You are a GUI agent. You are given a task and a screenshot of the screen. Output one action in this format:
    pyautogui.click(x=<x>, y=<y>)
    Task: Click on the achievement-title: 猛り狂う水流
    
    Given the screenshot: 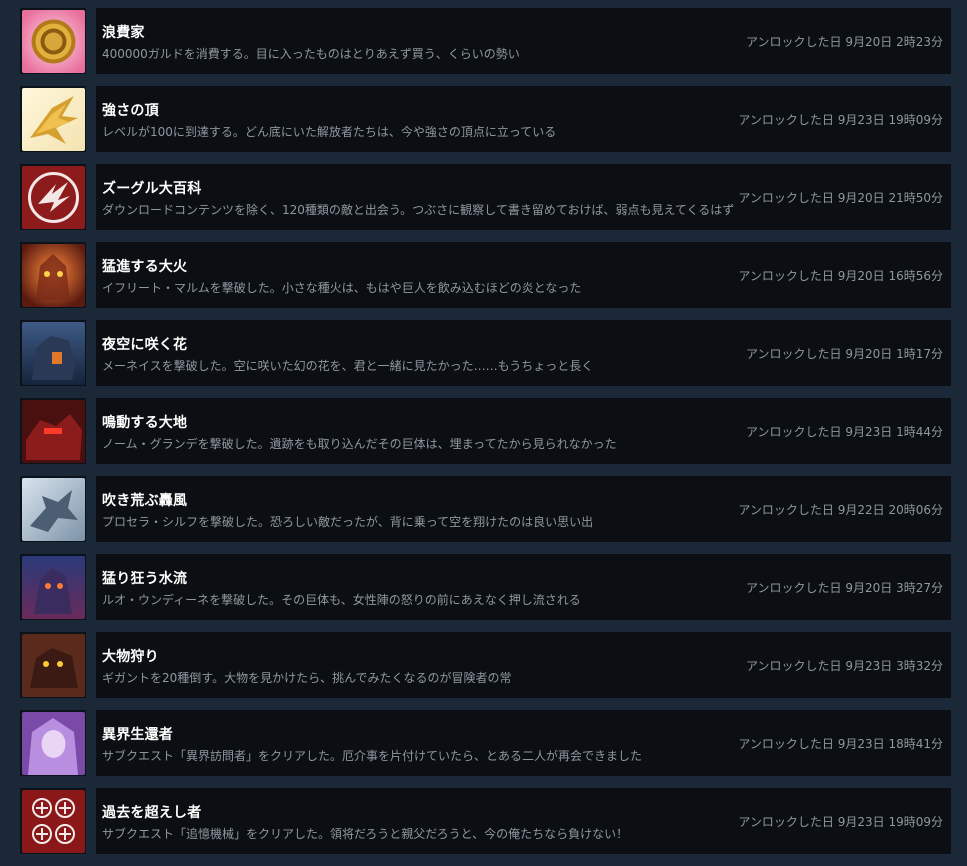 What is the action you would take?
    pyautogui.click(x=145, y=579)
    